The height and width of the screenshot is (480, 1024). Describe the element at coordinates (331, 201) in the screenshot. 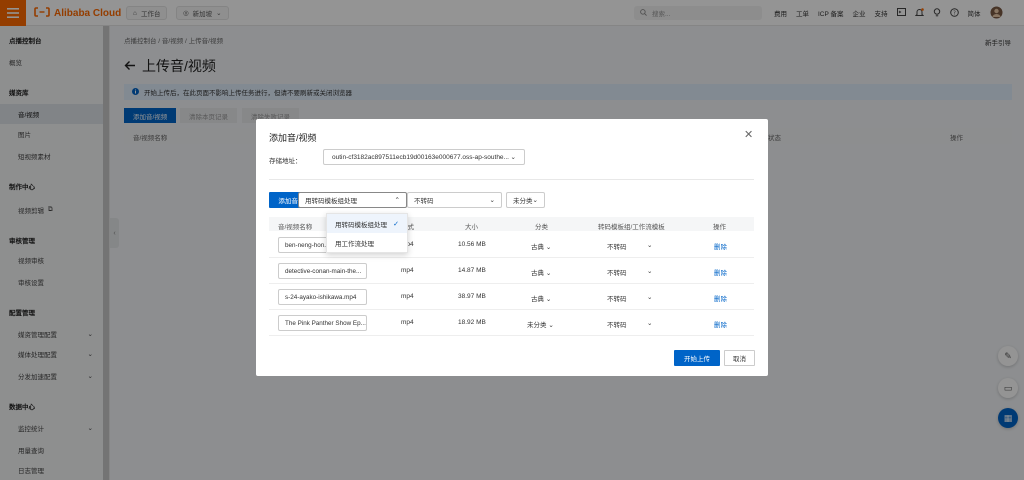

I see `process-mode-value: 用转码模板组处理` at that location.